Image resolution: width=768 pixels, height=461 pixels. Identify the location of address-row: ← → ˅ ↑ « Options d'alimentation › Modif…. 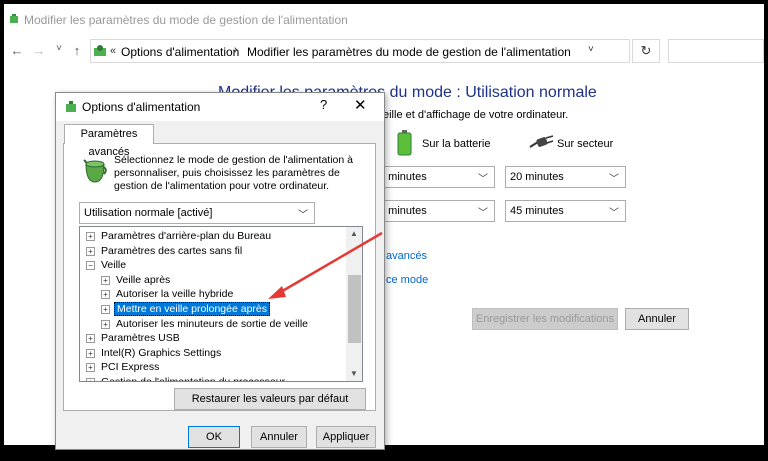
(384, 51).